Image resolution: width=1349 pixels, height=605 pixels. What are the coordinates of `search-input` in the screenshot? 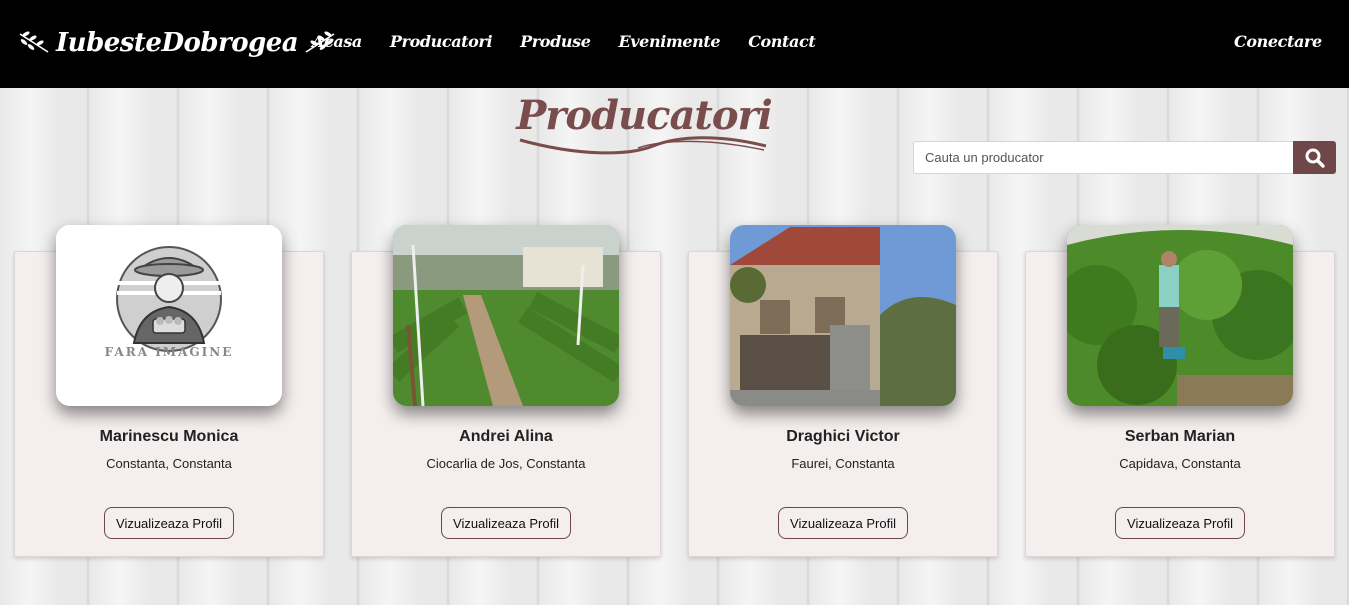 It's located at (1103, 157).